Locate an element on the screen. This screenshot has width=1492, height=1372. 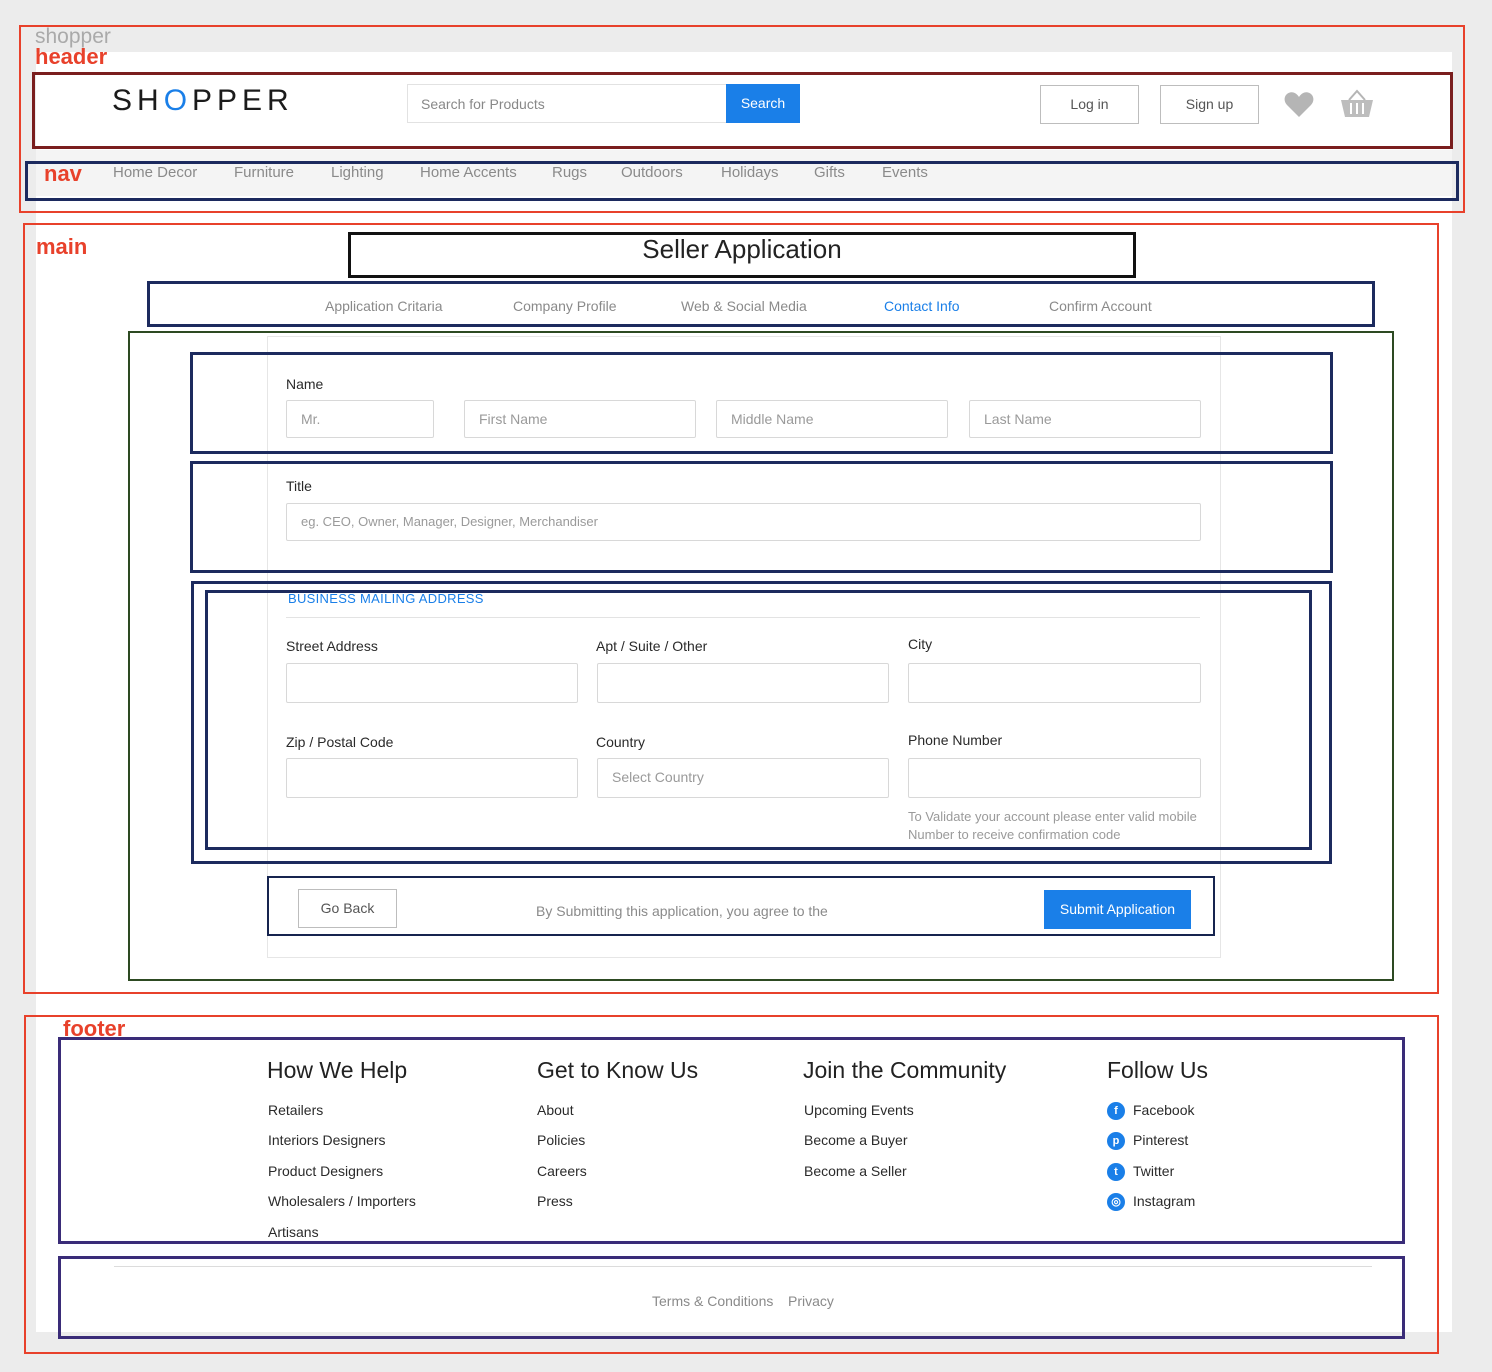
footer-link-instagram: Instagram is located at coordinates (1164, 1201).